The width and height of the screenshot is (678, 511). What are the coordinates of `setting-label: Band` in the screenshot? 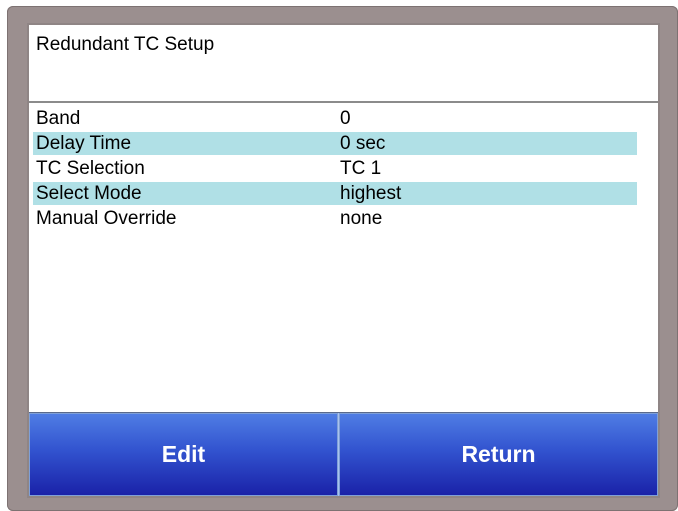 It's located at (58, 118).